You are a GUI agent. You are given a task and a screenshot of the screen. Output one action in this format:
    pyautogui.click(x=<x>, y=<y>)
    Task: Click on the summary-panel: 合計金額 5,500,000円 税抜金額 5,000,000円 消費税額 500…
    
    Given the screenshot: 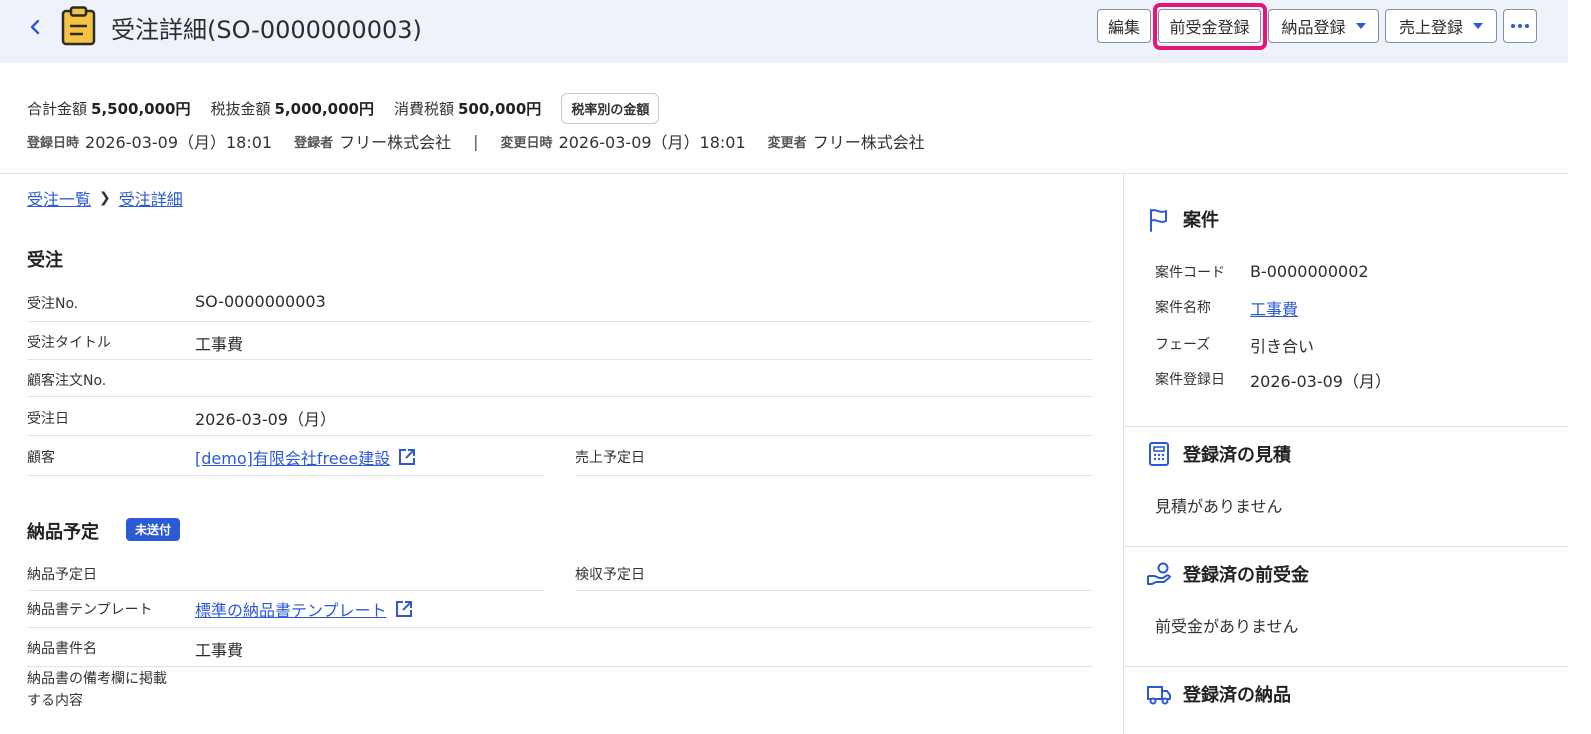 What is the action you would take?
    pyautogui.click(x=784, y=118)
    